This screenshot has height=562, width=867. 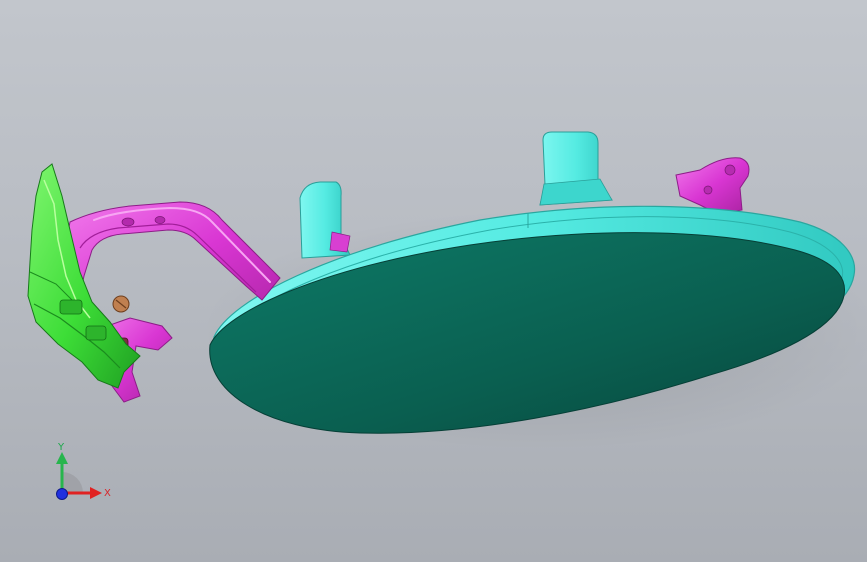 I want to click on coordinate-triad: Y X, so click(x=83, y=471).